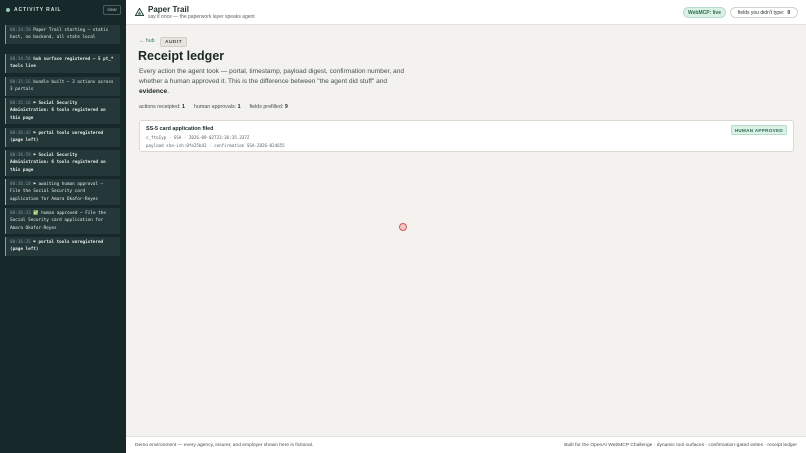 This screenshot has height=453, width=806. Describe the element at coordinates (20, 184) in the screenshot. I see `log-time: 00:36:18` at that location.